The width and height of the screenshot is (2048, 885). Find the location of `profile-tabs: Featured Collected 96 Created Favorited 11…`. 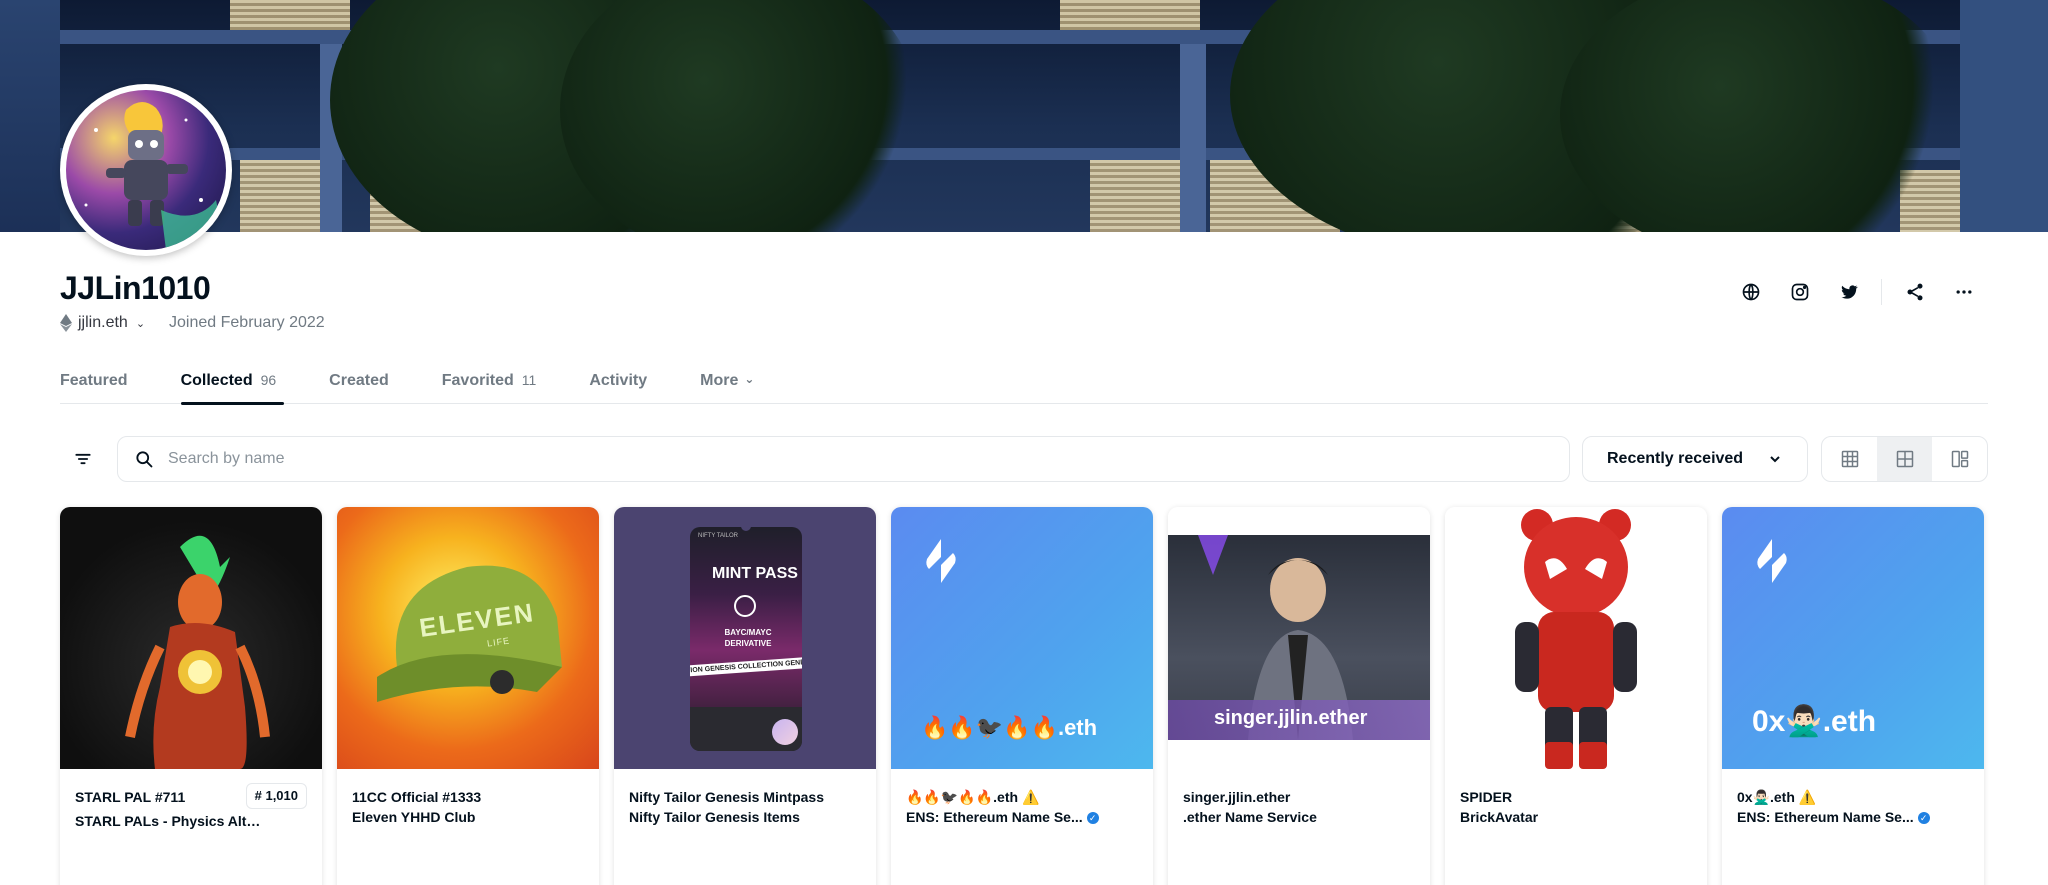

profile-tabs: Featured Collected 96 Created Favorited 11… is located at coordinates (1024, 385).